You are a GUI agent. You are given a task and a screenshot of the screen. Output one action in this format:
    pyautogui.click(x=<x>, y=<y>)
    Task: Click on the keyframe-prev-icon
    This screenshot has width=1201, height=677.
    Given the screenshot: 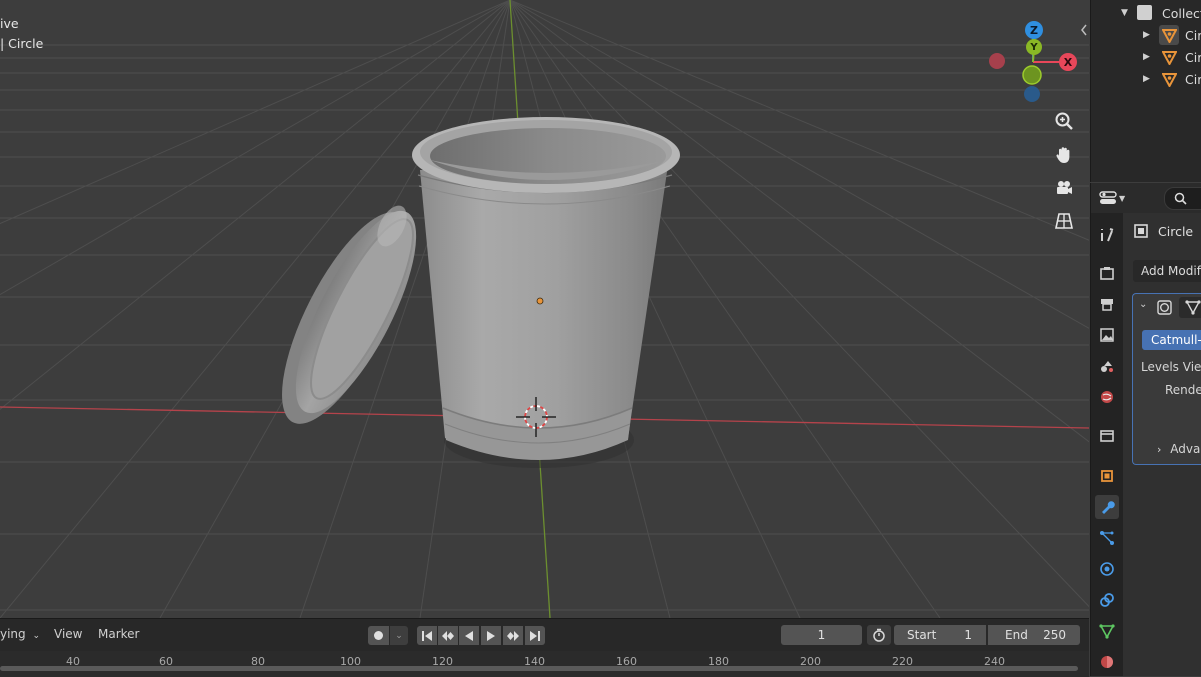 What is the action you would take?
    pyautogui.click(x=448, y=635)
    